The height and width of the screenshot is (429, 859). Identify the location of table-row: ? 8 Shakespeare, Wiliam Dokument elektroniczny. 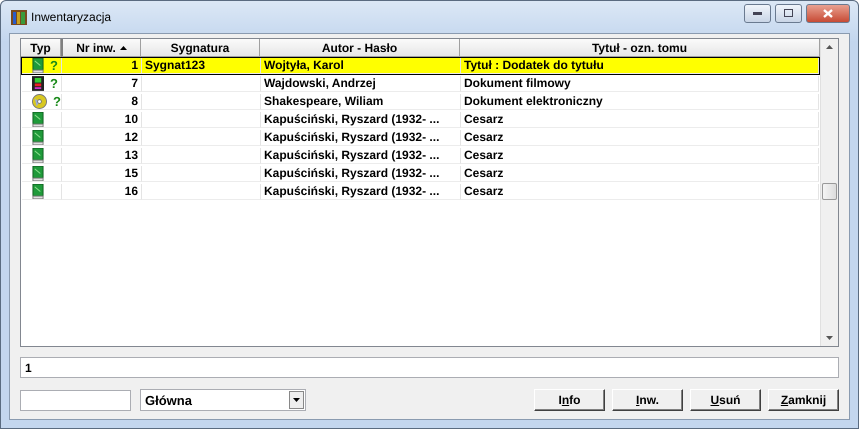
(420, 102).